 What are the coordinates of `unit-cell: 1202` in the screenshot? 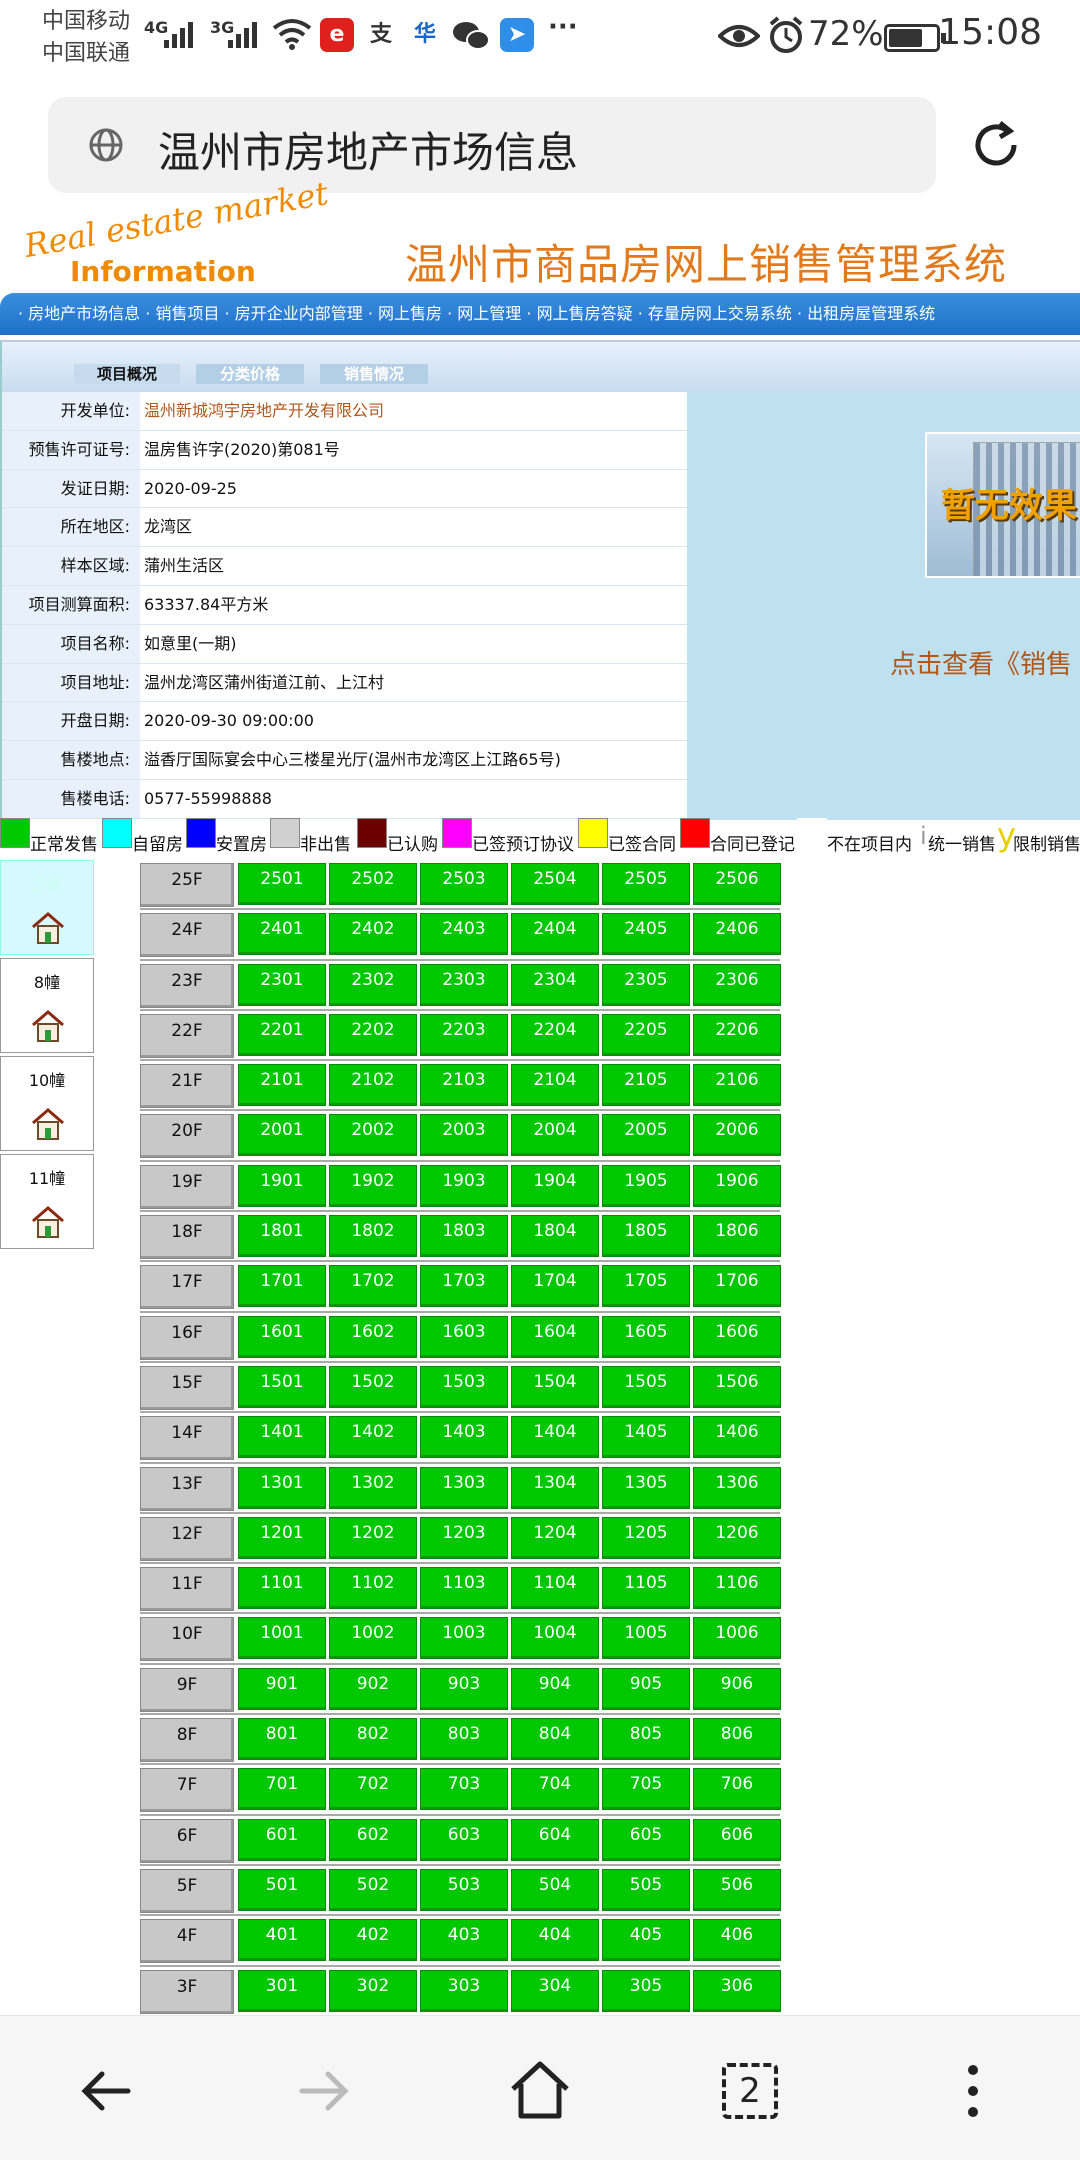 It's located at (373, 1537).